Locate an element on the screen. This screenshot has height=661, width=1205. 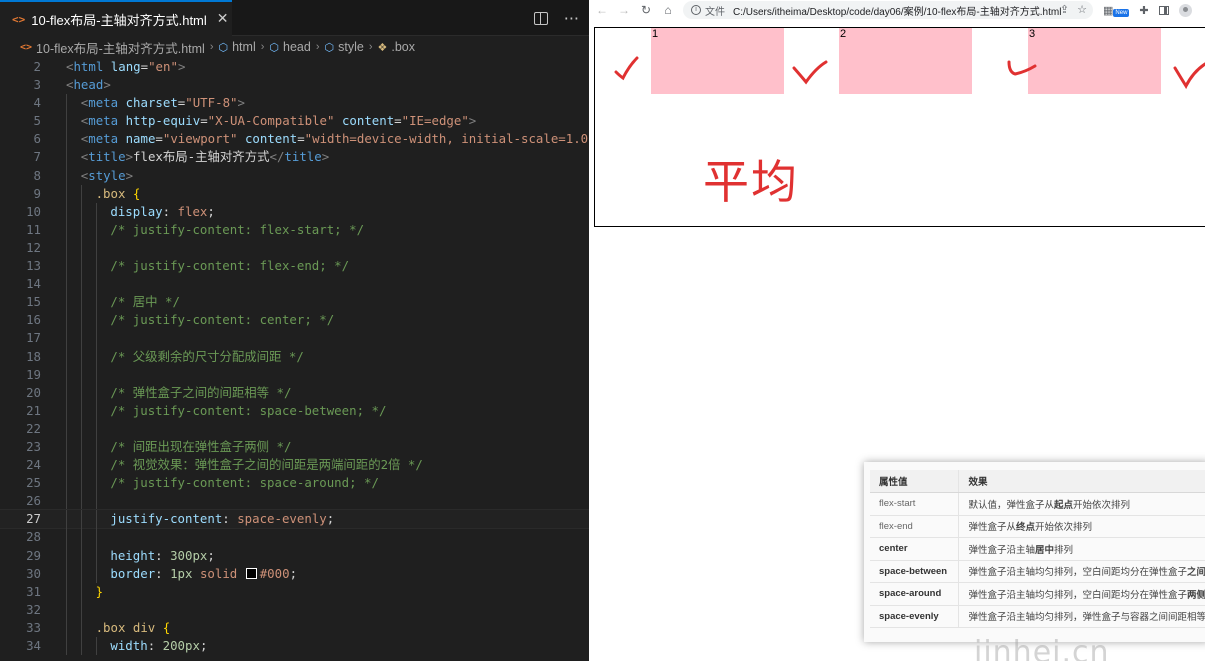
code-token: 300px is located at coordinates (189, 555).